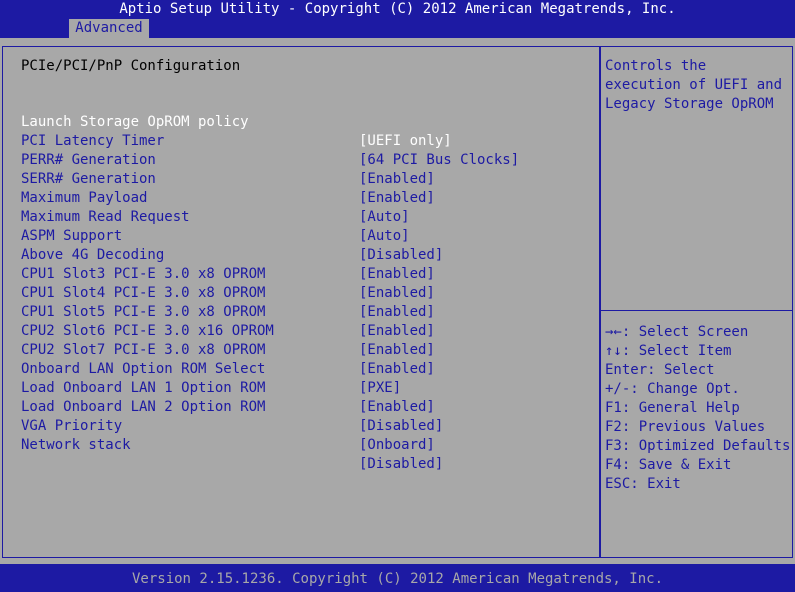 The width and height of the screenshot is (795, 592). What do you see at coordinates (689, 104) in the screenshot?
I see `help-line: Legacy Storage OpROM` at bounding box center [689, 104].